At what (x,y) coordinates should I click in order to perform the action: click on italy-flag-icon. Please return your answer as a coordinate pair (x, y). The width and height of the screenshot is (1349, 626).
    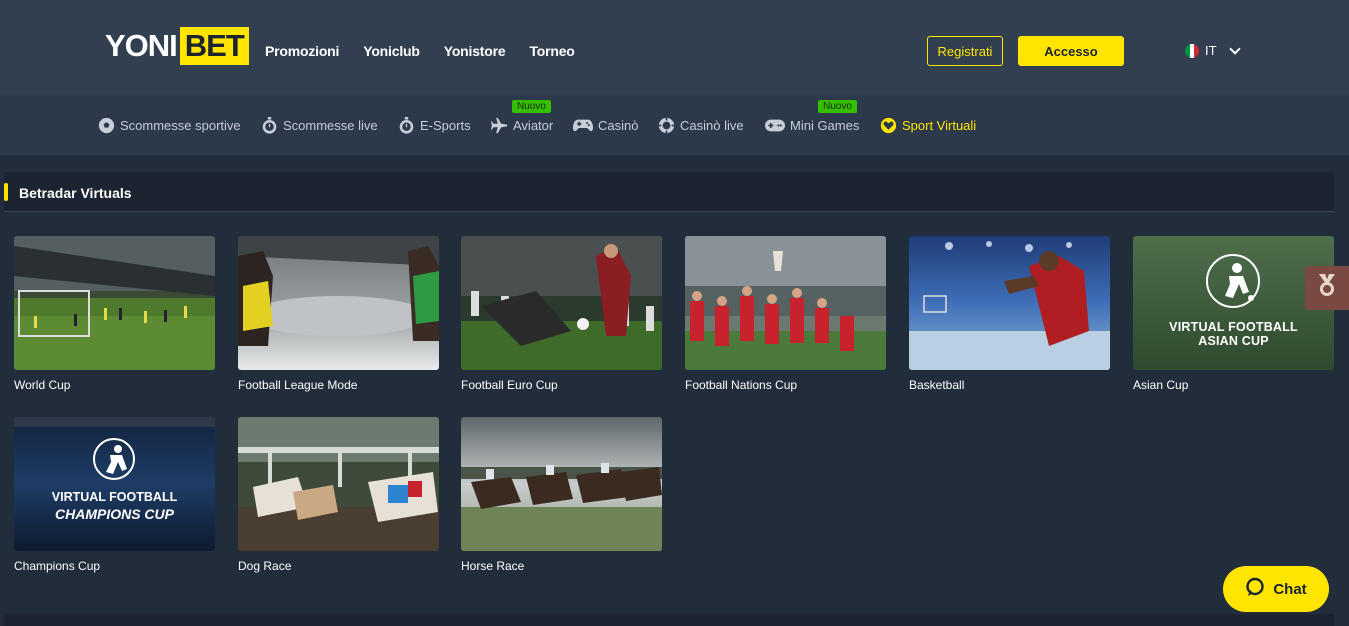
    Looking at the image, I should click on (1192, 50).